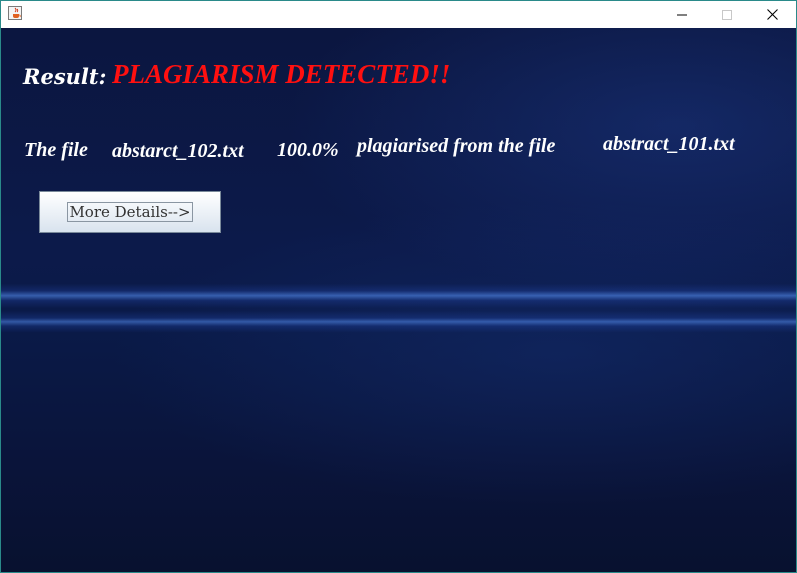 The height and width of the screenshot is (573, 797). I want to click on detail-middle-text: plagiarised from the file, so click(456, 146).